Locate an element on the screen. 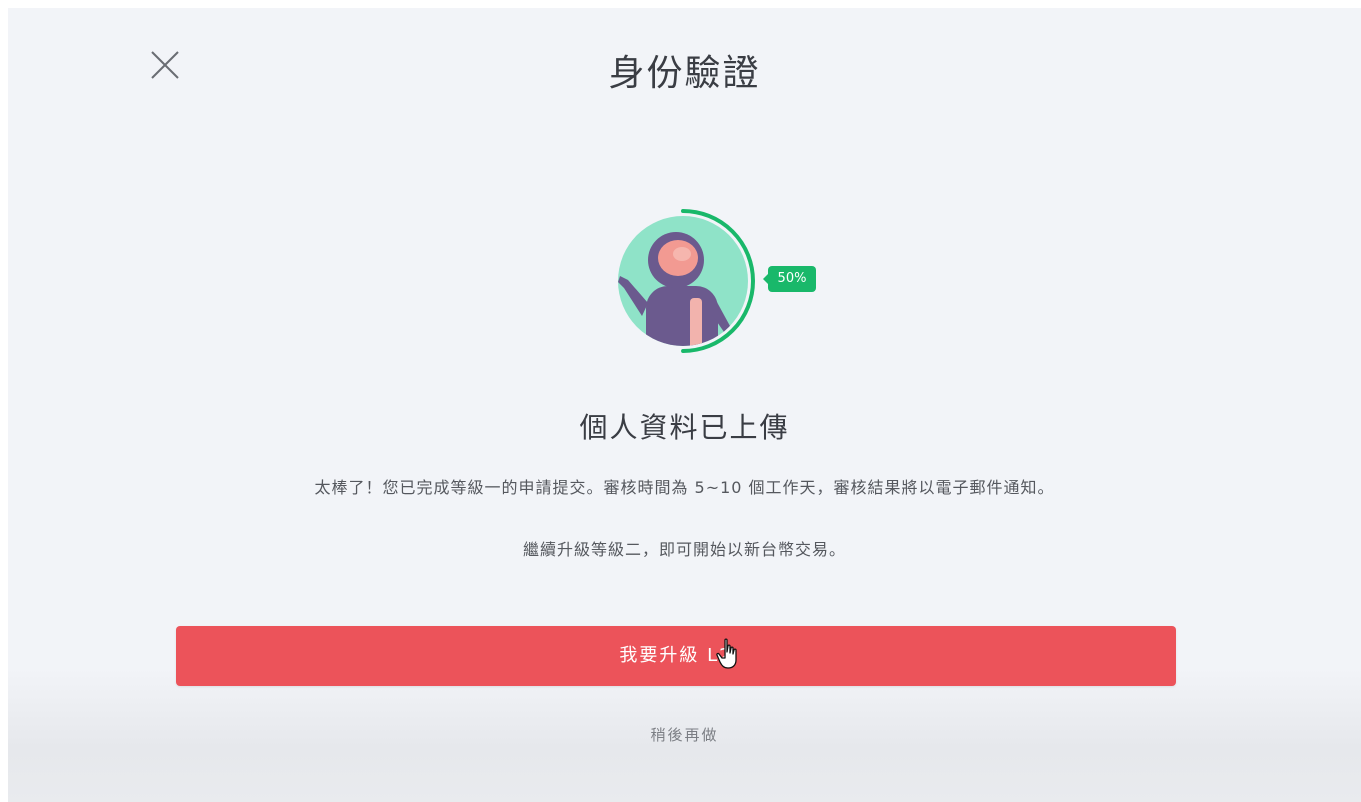 The height and width of the screenshot is (802, 1361). page-title: 身份驗證 is located at coordinates (684, 73).